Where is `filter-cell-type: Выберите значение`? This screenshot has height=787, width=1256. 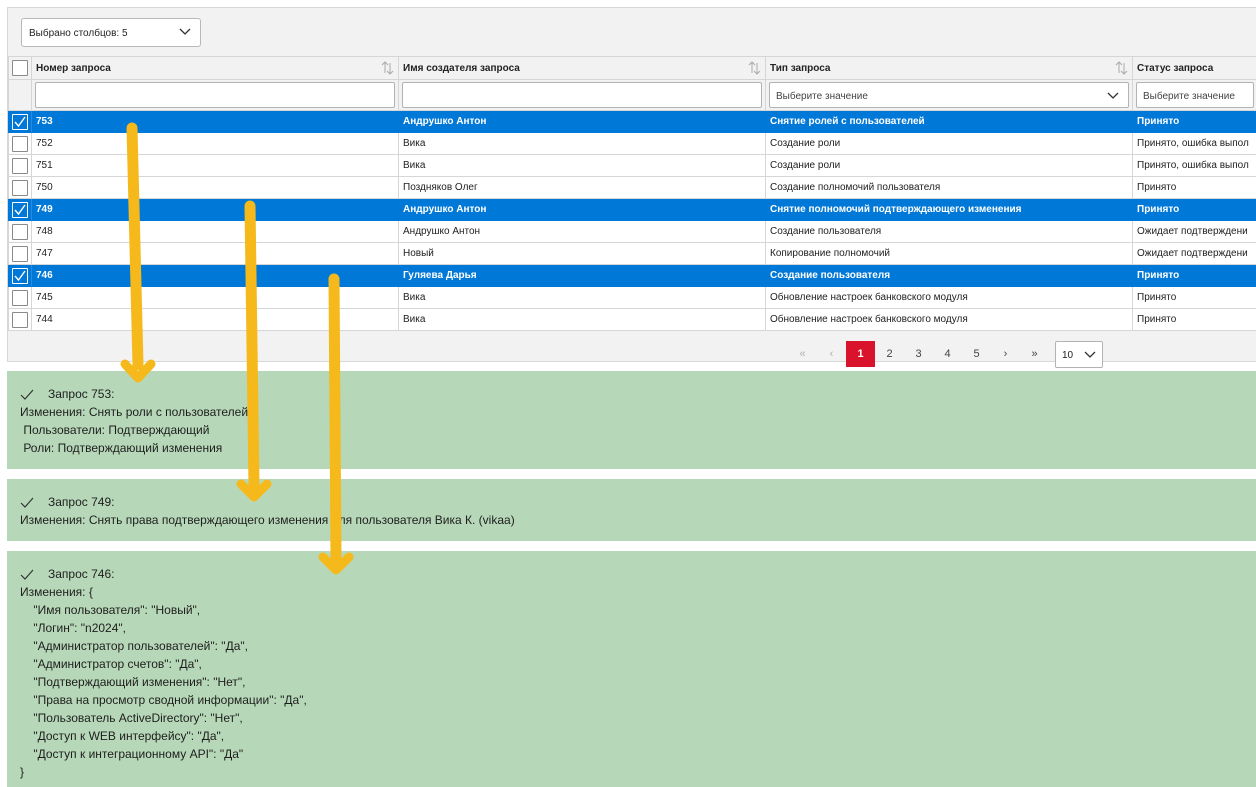
filter-cell-type: Выберите значение is located at coordinates (949, 95).